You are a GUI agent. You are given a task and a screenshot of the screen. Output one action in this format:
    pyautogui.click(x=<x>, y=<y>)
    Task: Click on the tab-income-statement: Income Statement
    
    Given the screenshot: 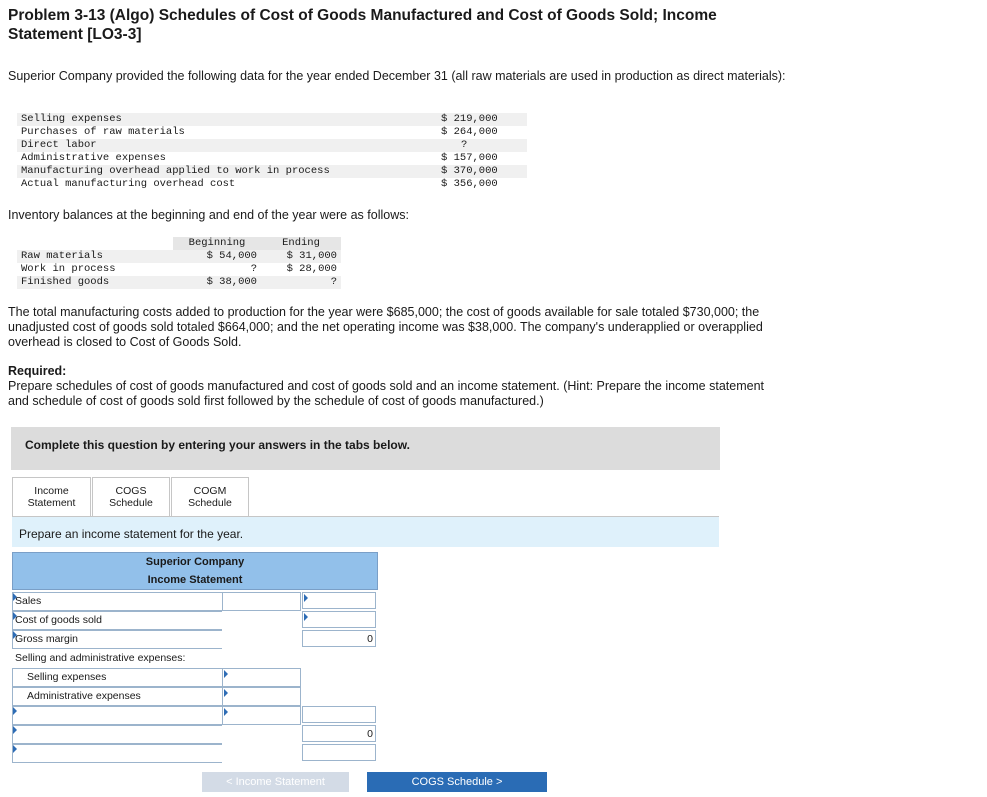 What is the action you would take?
    pyautogui.click(x=51, y=497)
    